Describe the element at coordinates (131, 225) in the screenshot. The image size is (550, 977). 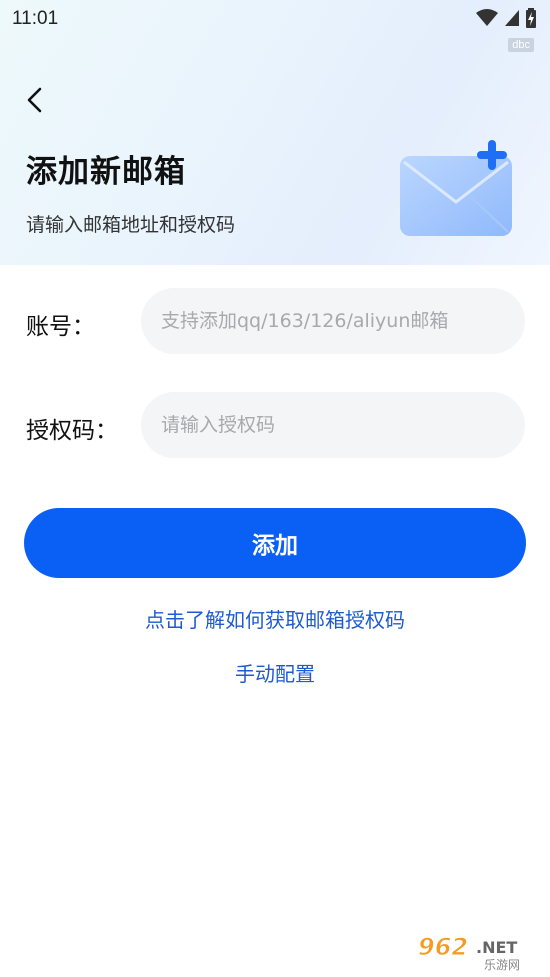
I see `page-subtitle: 请输入邮箱地址和授权码` at that location.